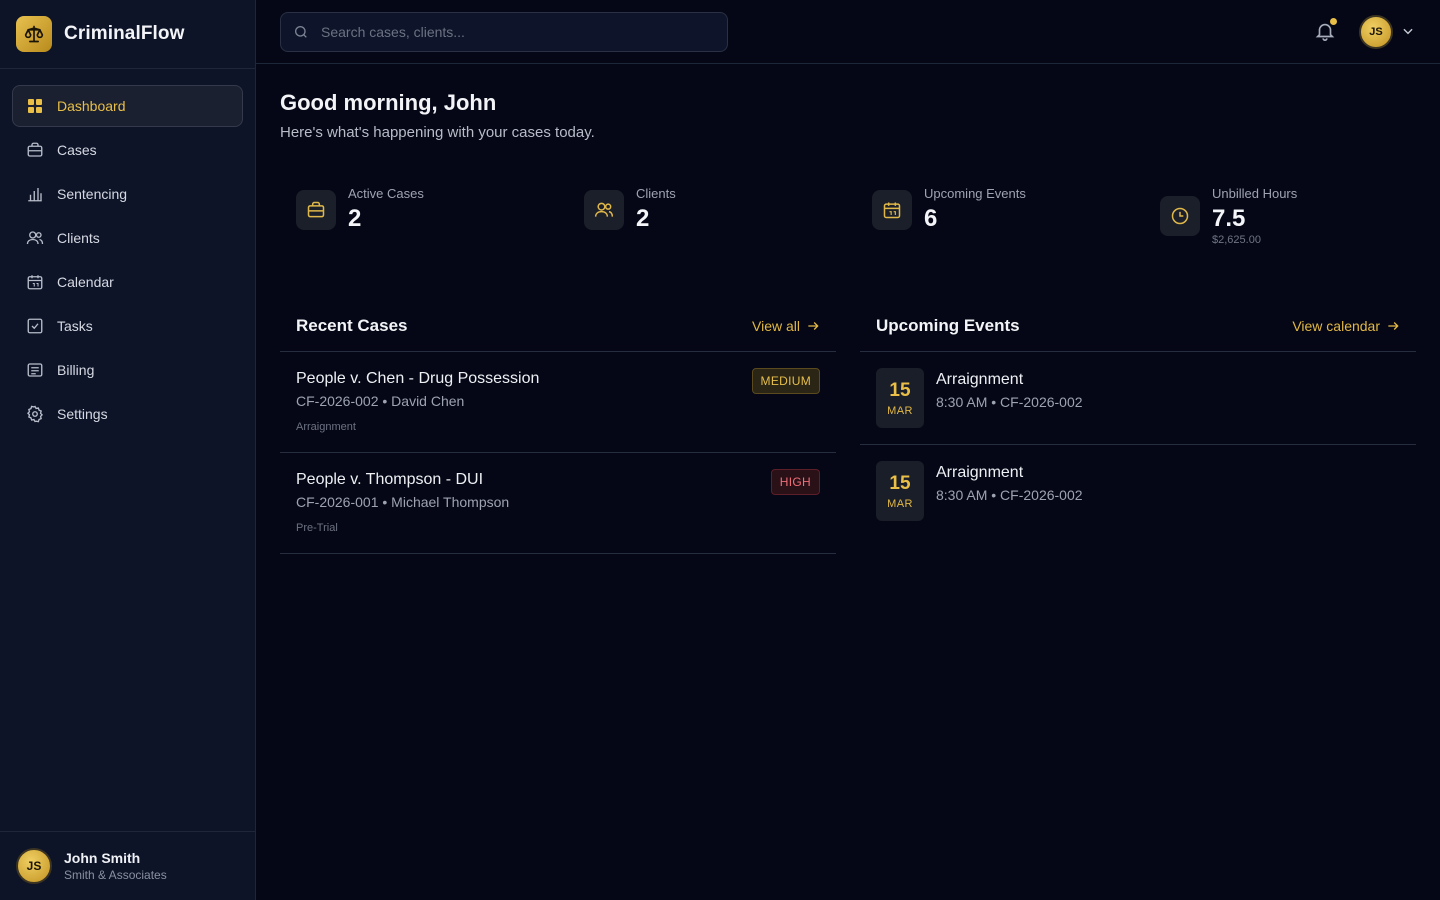  Describe the element at coordinates (35, 194) in the screenshot. I see `bar-chart-icon` at that location.